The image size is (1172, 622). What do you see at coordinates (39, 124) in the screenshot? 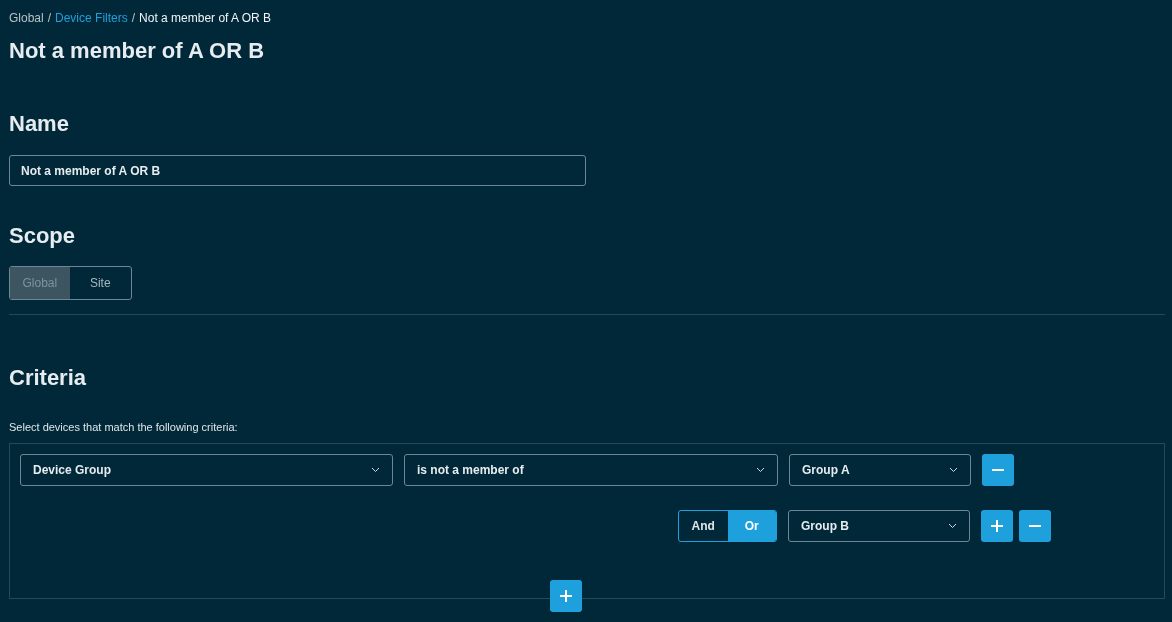
I see `section-heading: Name` at bounding box center [39, 124].